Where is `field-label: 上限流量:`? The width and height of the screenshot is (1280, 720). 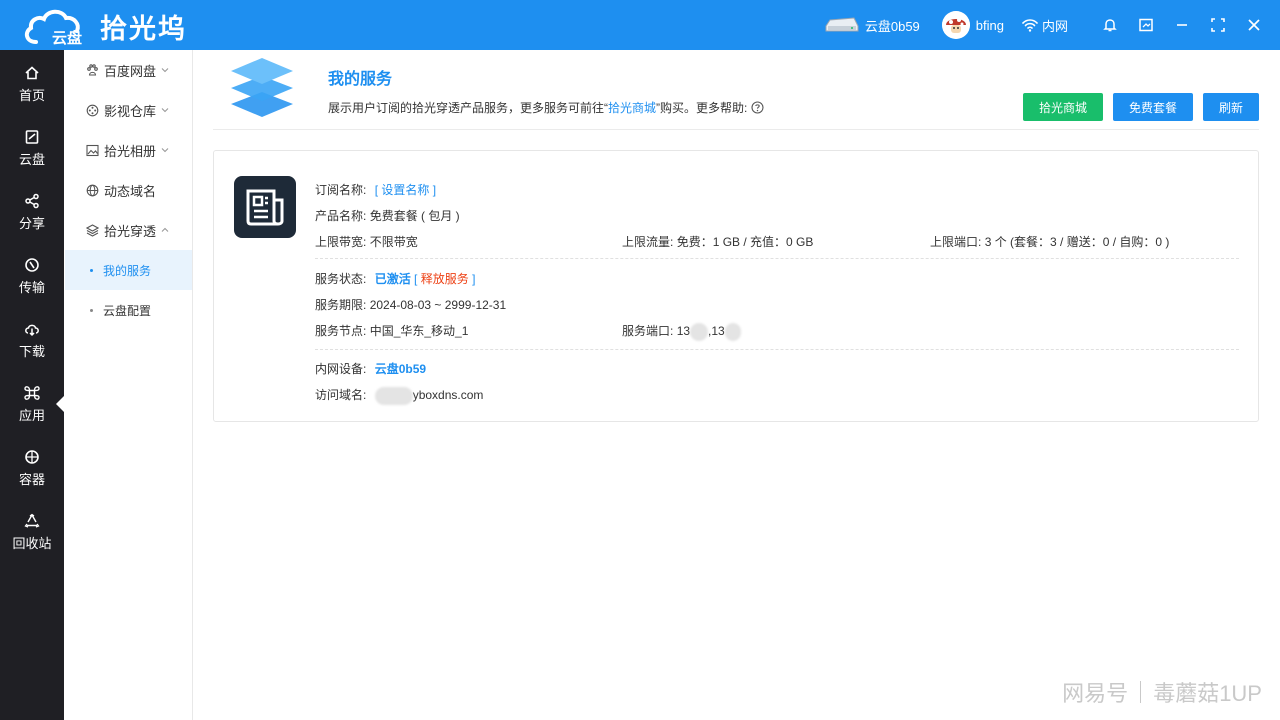
field-label: 上限流量: is located at coordinates (648, 242).